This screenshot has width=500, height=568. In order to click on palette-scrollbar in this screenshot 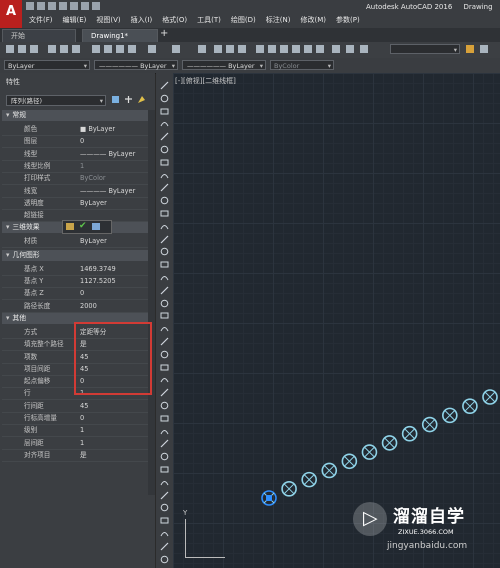, I will do `click(151, 302)`.